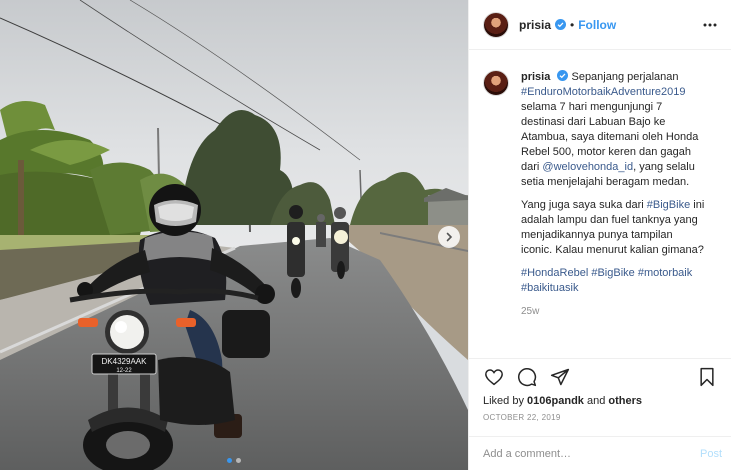 This screenshot has height=470, width=731. Describe the element at coordinates (587, 167) in the screenshot. I see `mention-link: @welovehonda_id` at that location.